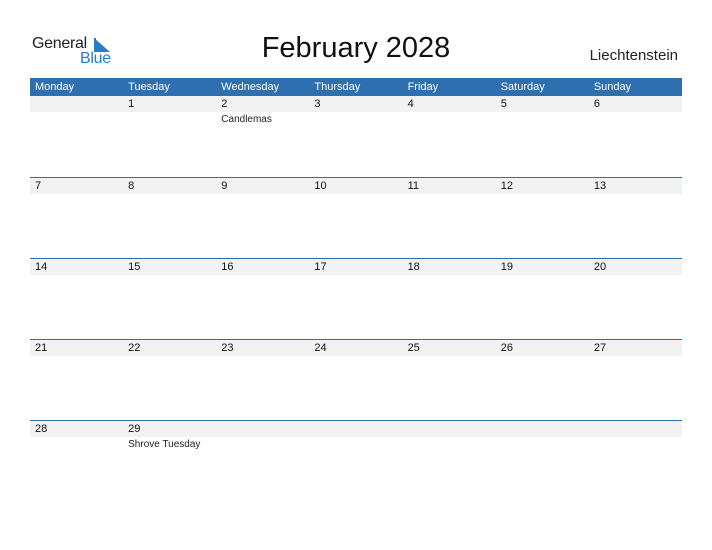 The image size is (712, 550). I want to click on day-number: 29, so click(134, 429).